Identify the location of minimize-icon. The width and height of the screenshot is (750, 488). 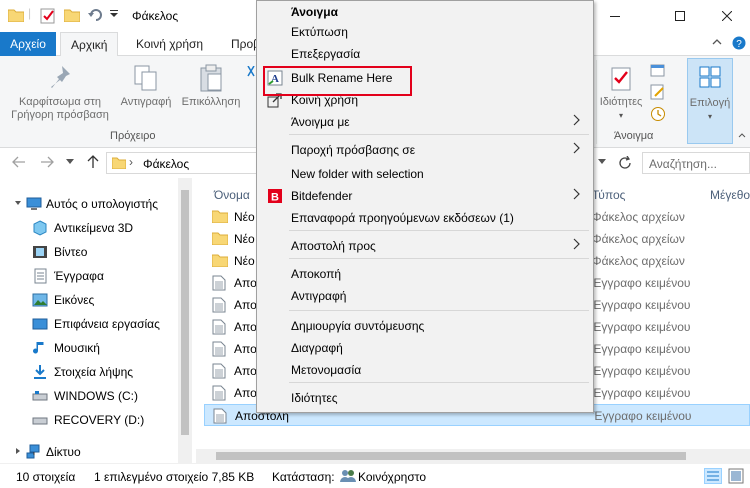
(615, 16).